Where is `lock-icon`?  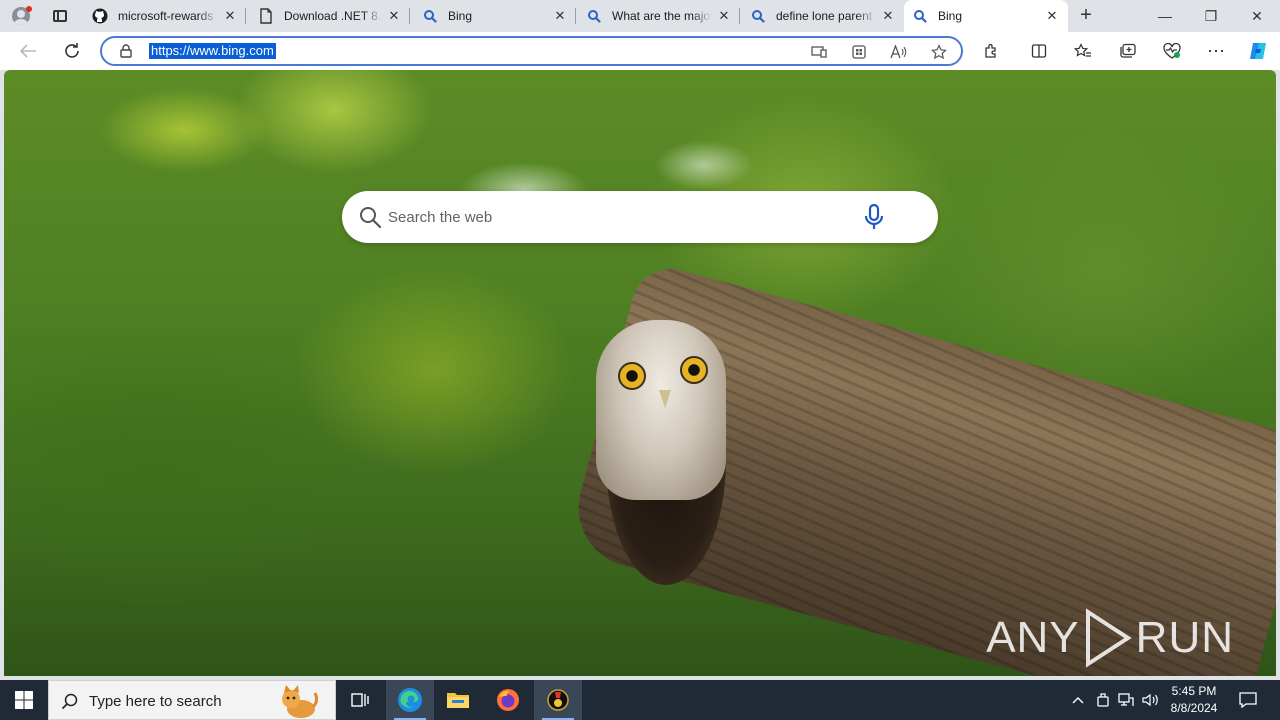
lock-icon is located at coordinates (126, 51).